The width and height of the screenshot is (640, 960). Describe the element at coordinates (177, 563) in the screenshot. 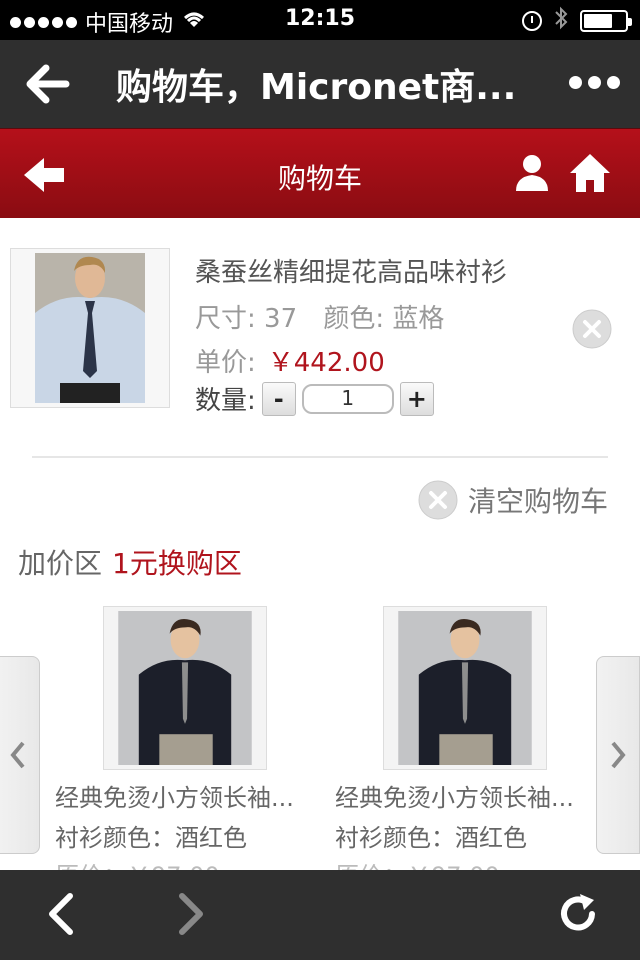

I see `addon-highlight: 1元换购区` at that location.